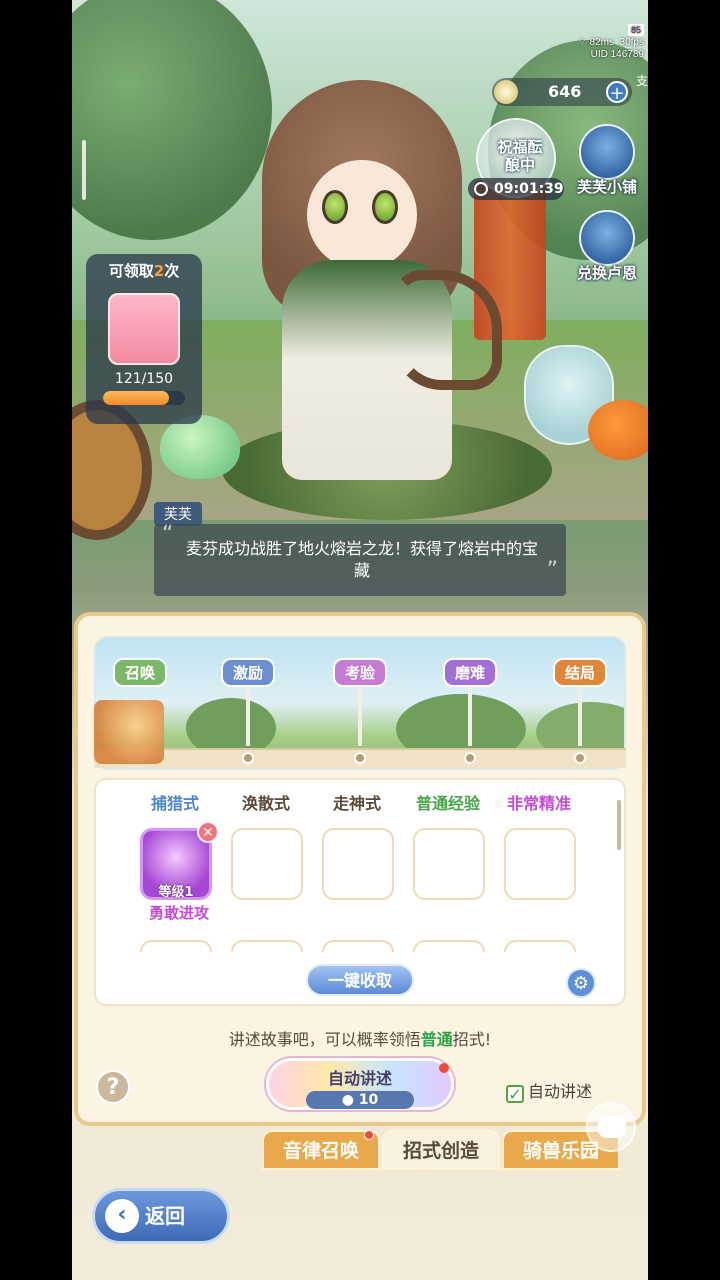 This screenshot has width=720, height=1280. What do you see at coordinates (607, 238) in the screenshot?
I see `exchange-icon` at bounding box center [607, 238].